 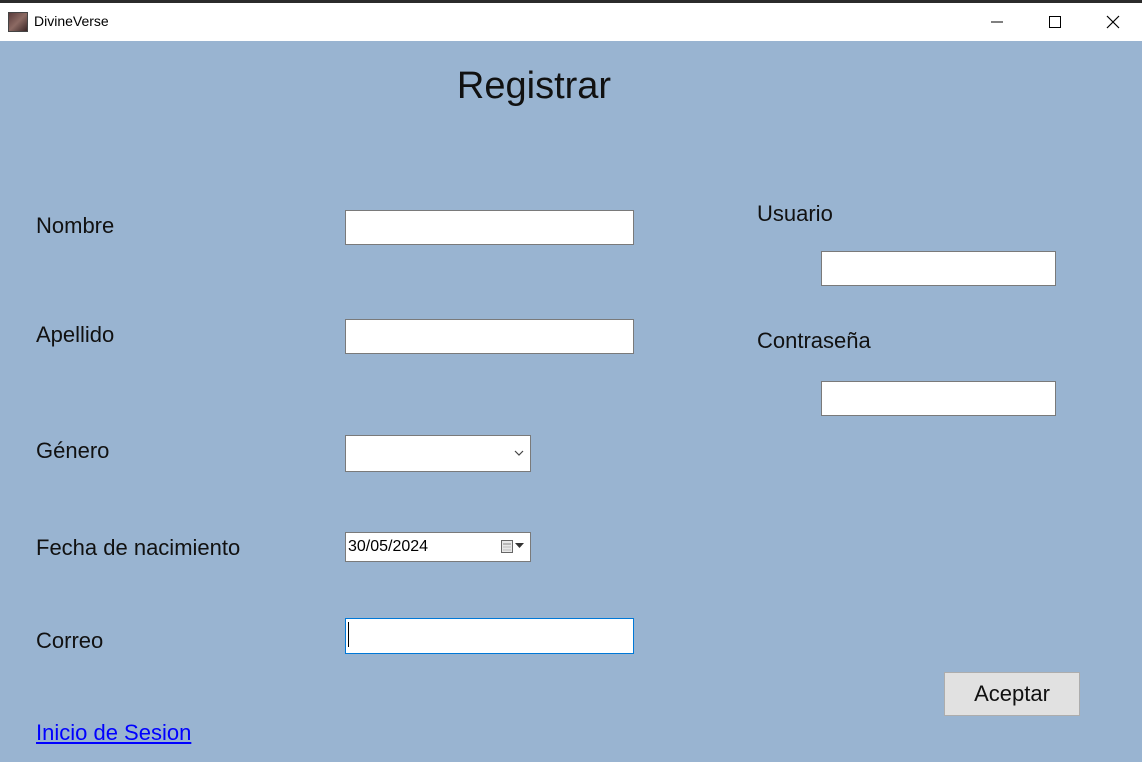 I want to click on login-link: Inicio de Sesion, so click(x=113, y=733).